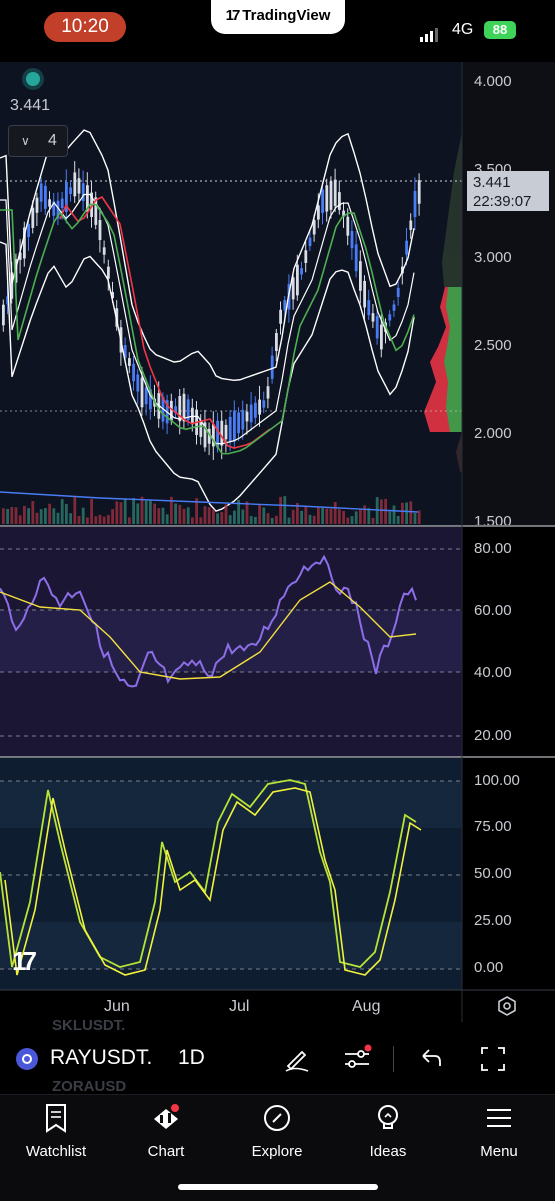 Image resolution: width=555 pixels, height=1201 pixels. Describe the element at coordinates (493, 735) in the screenshot. I see `rsi-axis-label: 20.00` at that location.